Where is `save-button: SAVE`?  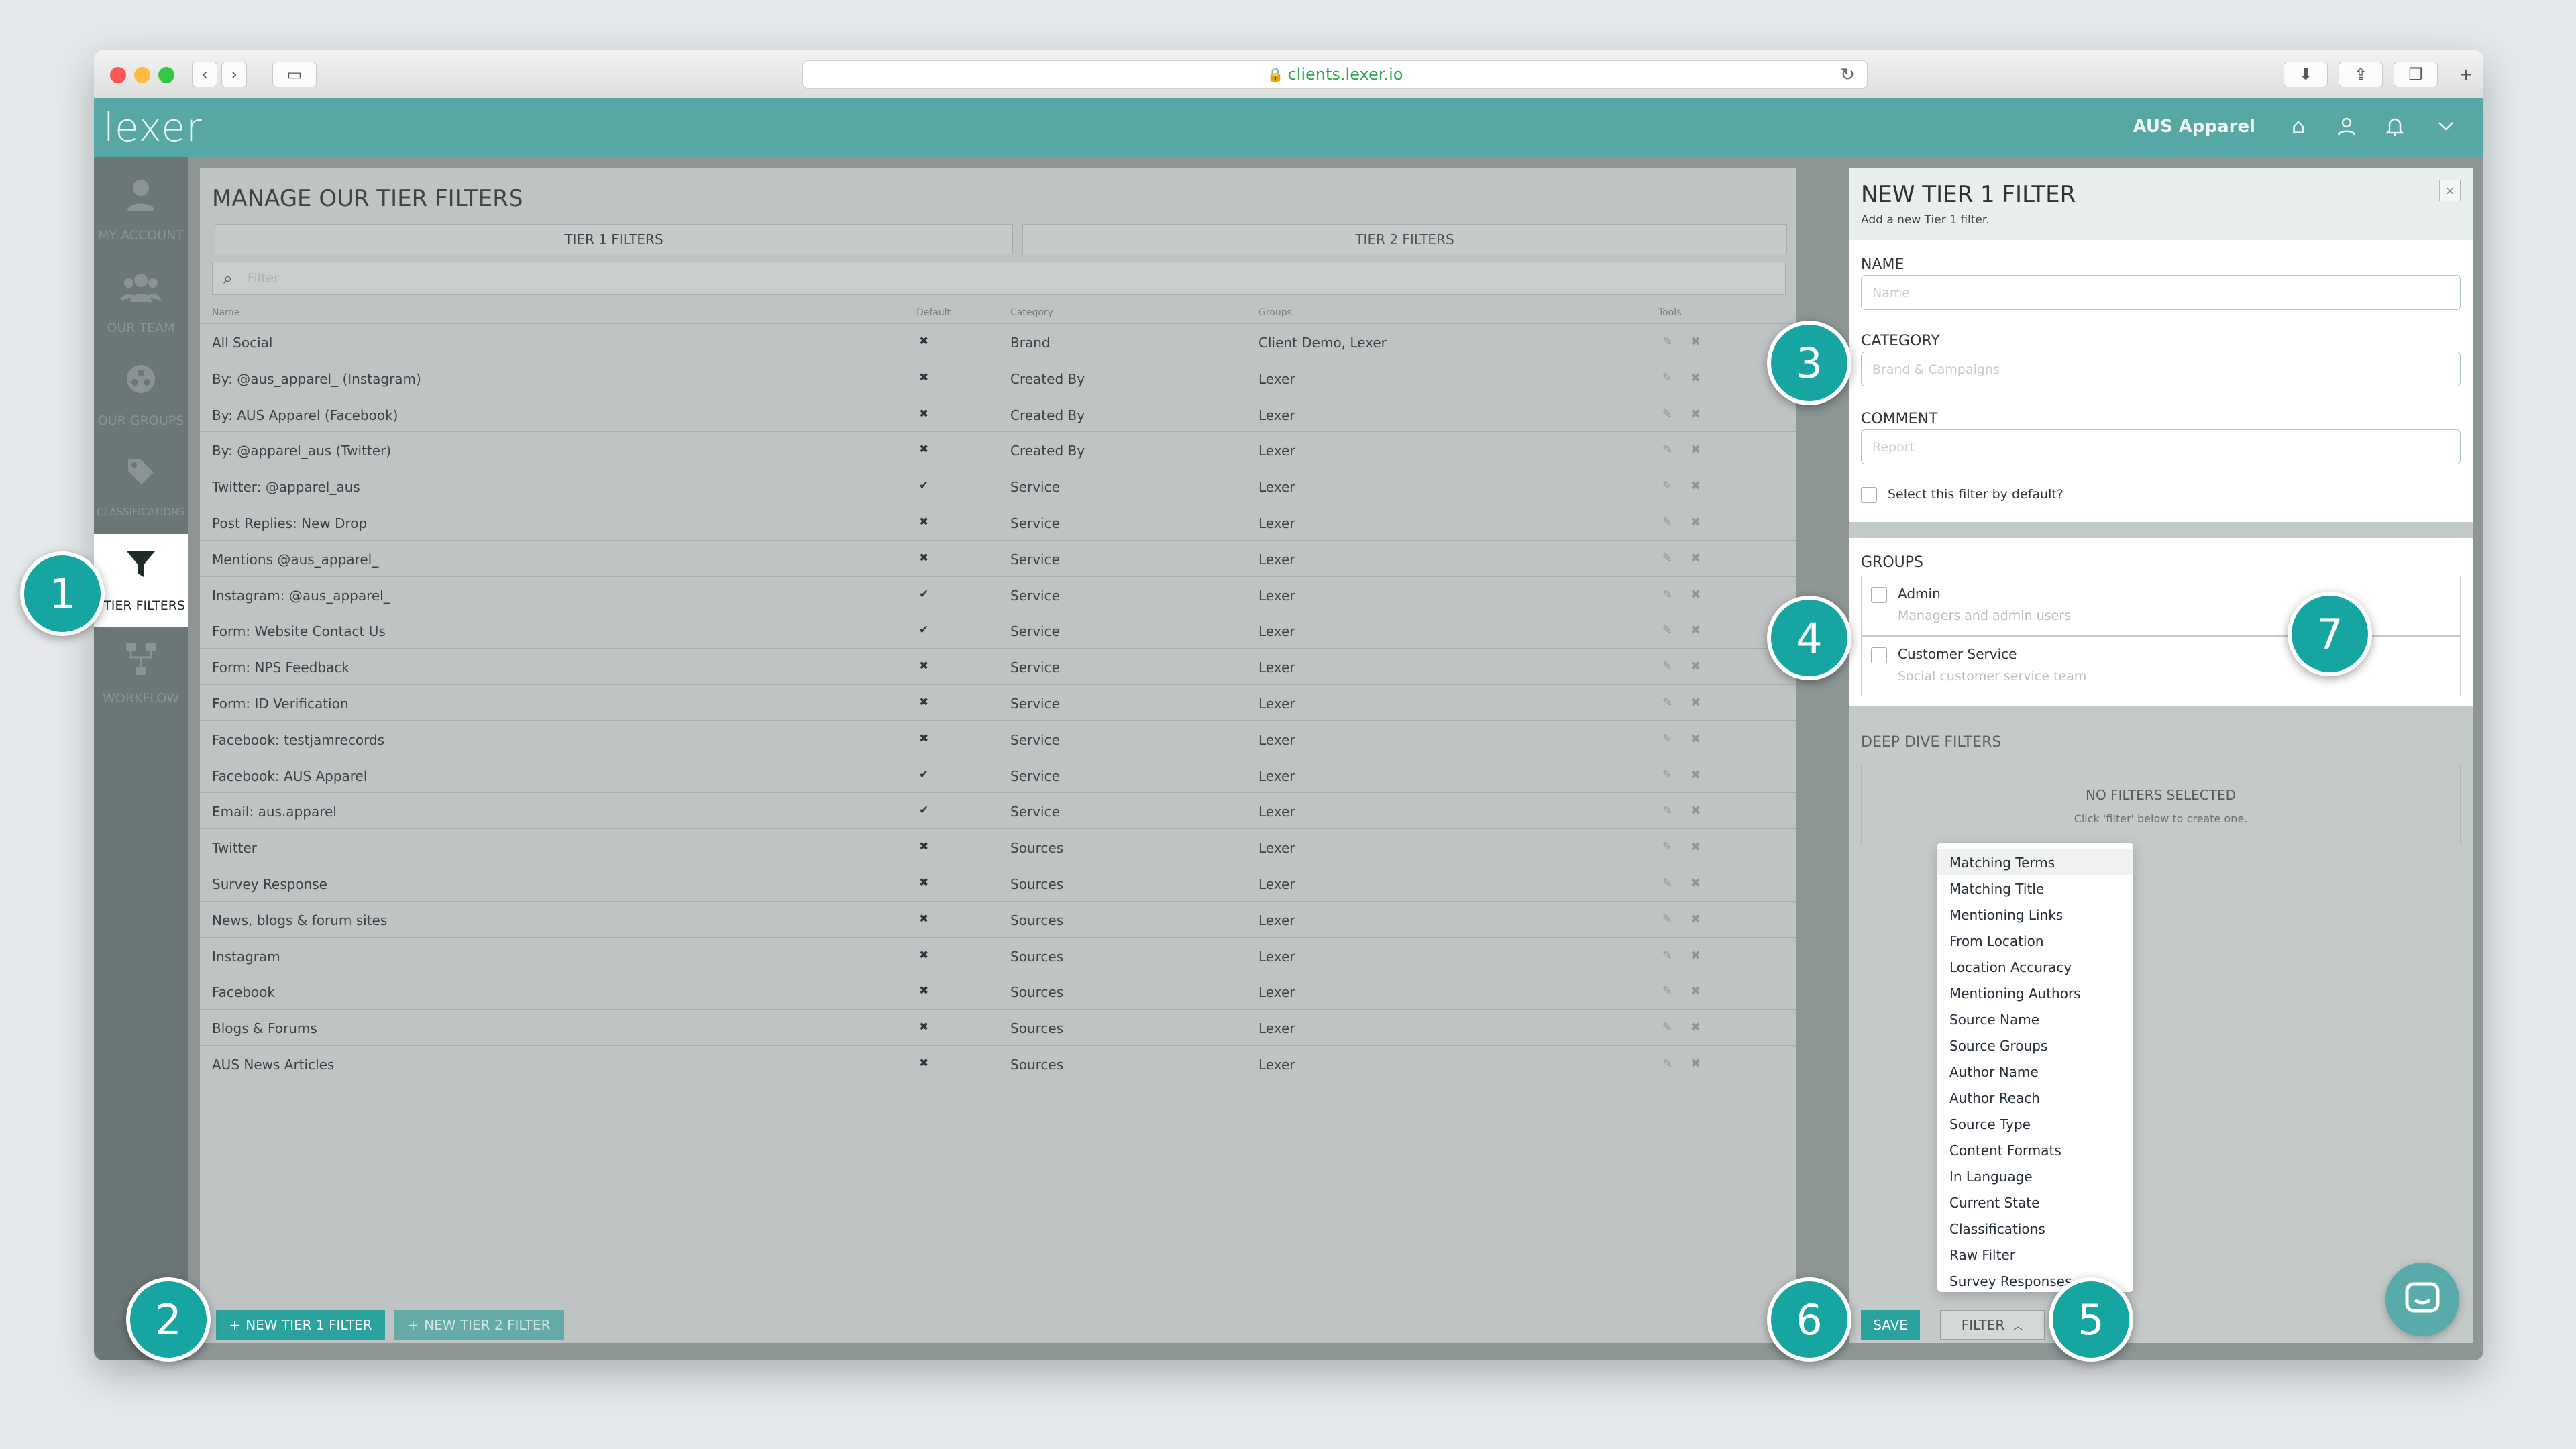
save-button: SAVE is located at coordinates (1890, 1325).